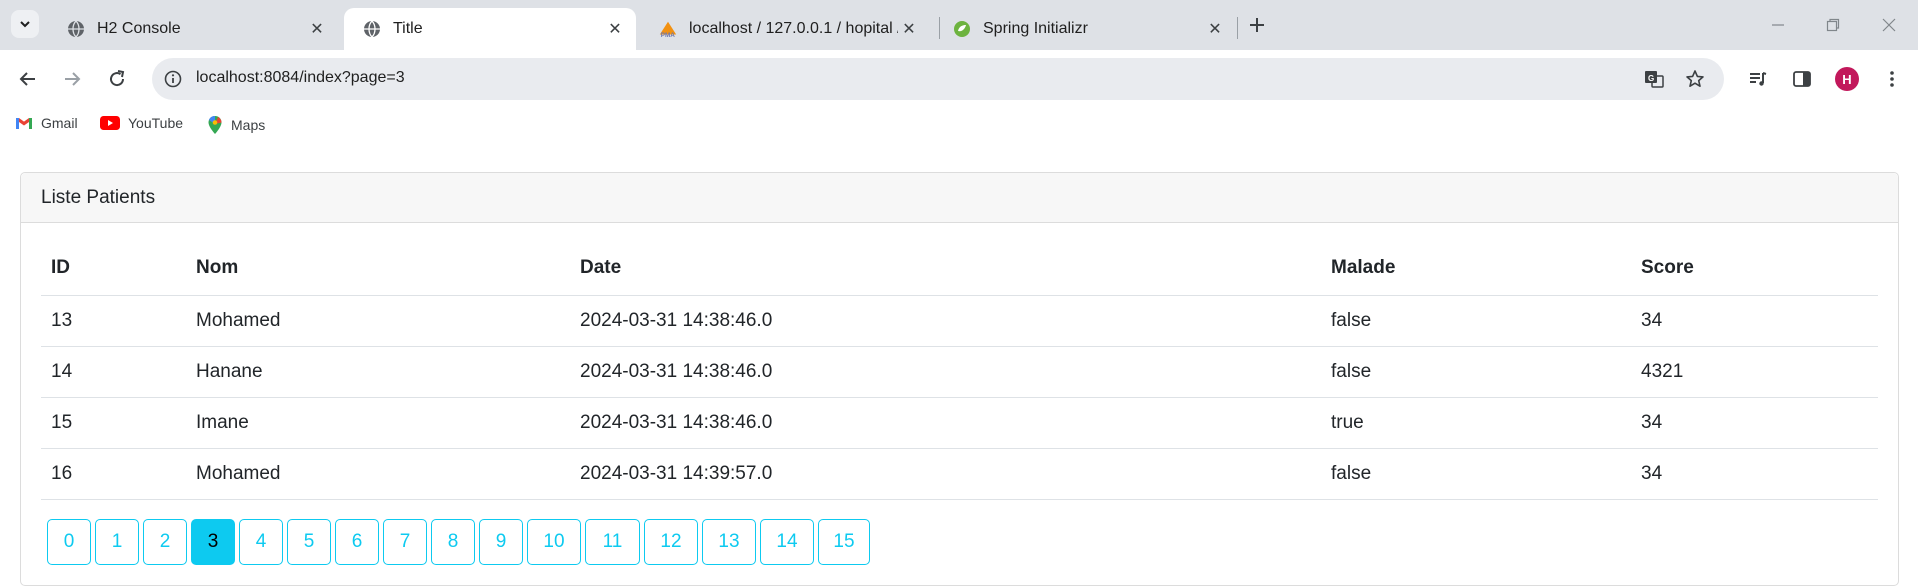 The height and width of the screenshot is (587, 1918). I want to click on side-panel-button, so click(1802, 79).